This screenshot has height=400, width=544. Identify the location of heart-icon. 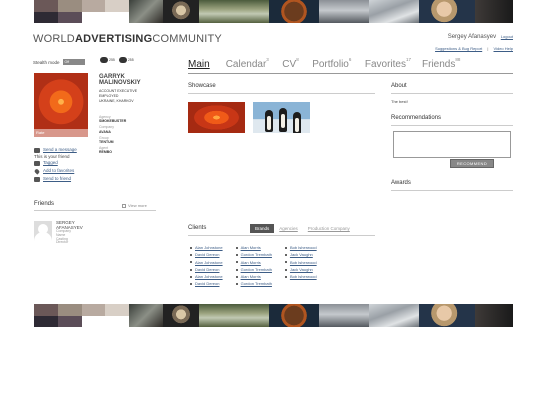
(37, 171).